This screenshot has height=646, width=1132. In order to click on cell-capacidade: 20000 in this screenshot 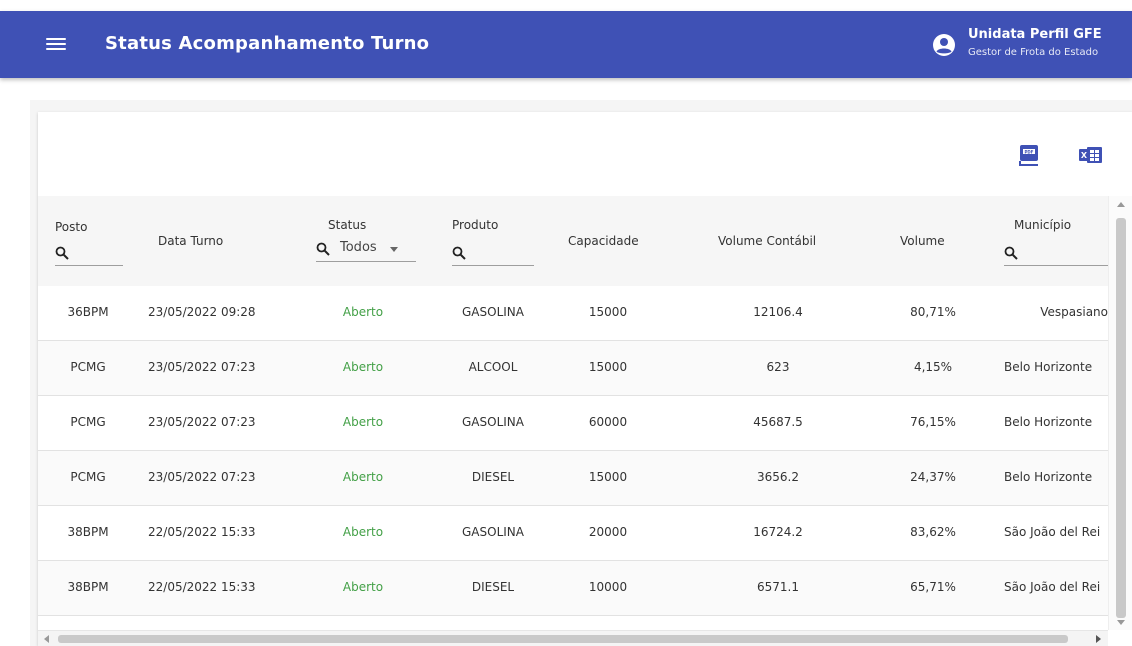, I will do `click(608, 532)`.